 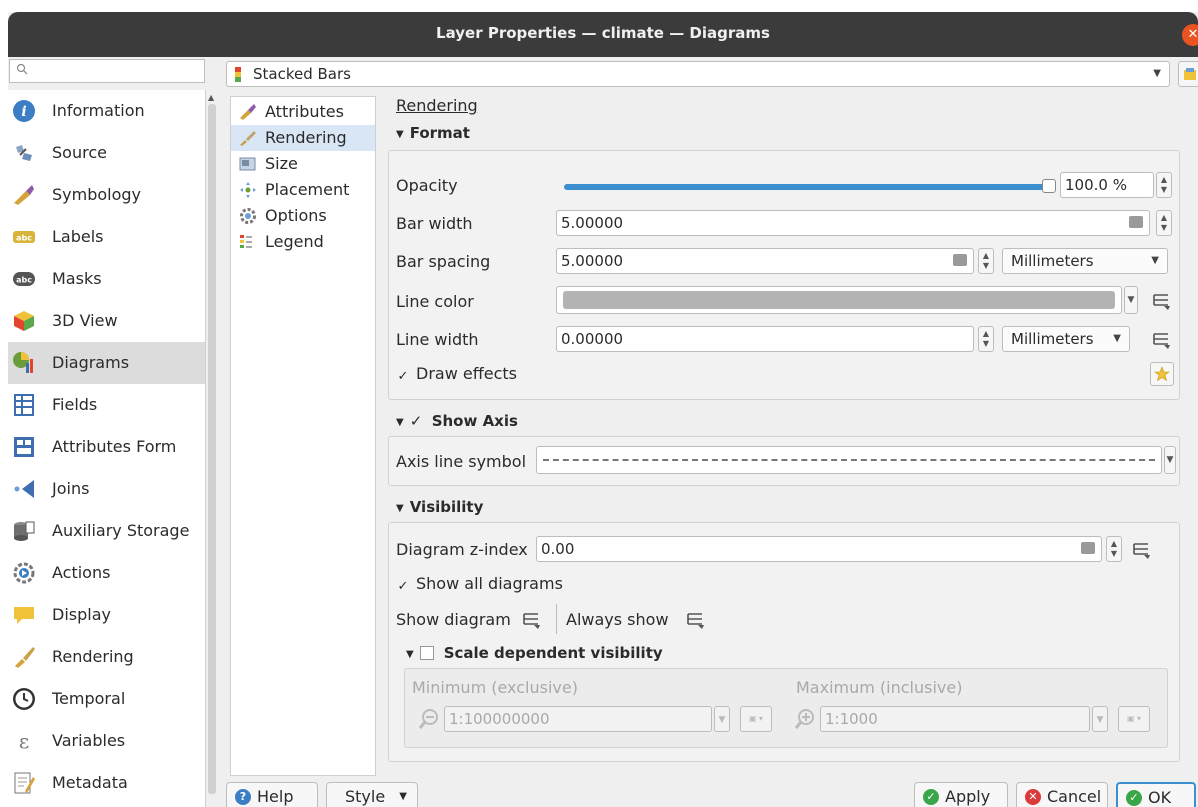 I want to click on search-input, so click(x=107, y=71).